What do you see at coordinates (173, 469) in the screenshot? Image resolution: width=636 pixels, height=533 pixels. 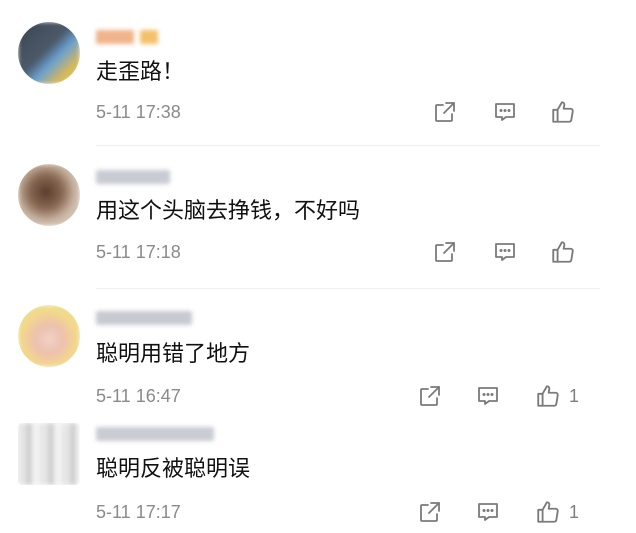 I see `comment-text: 聪明反被聪明误` at bounding box center [173, 469].